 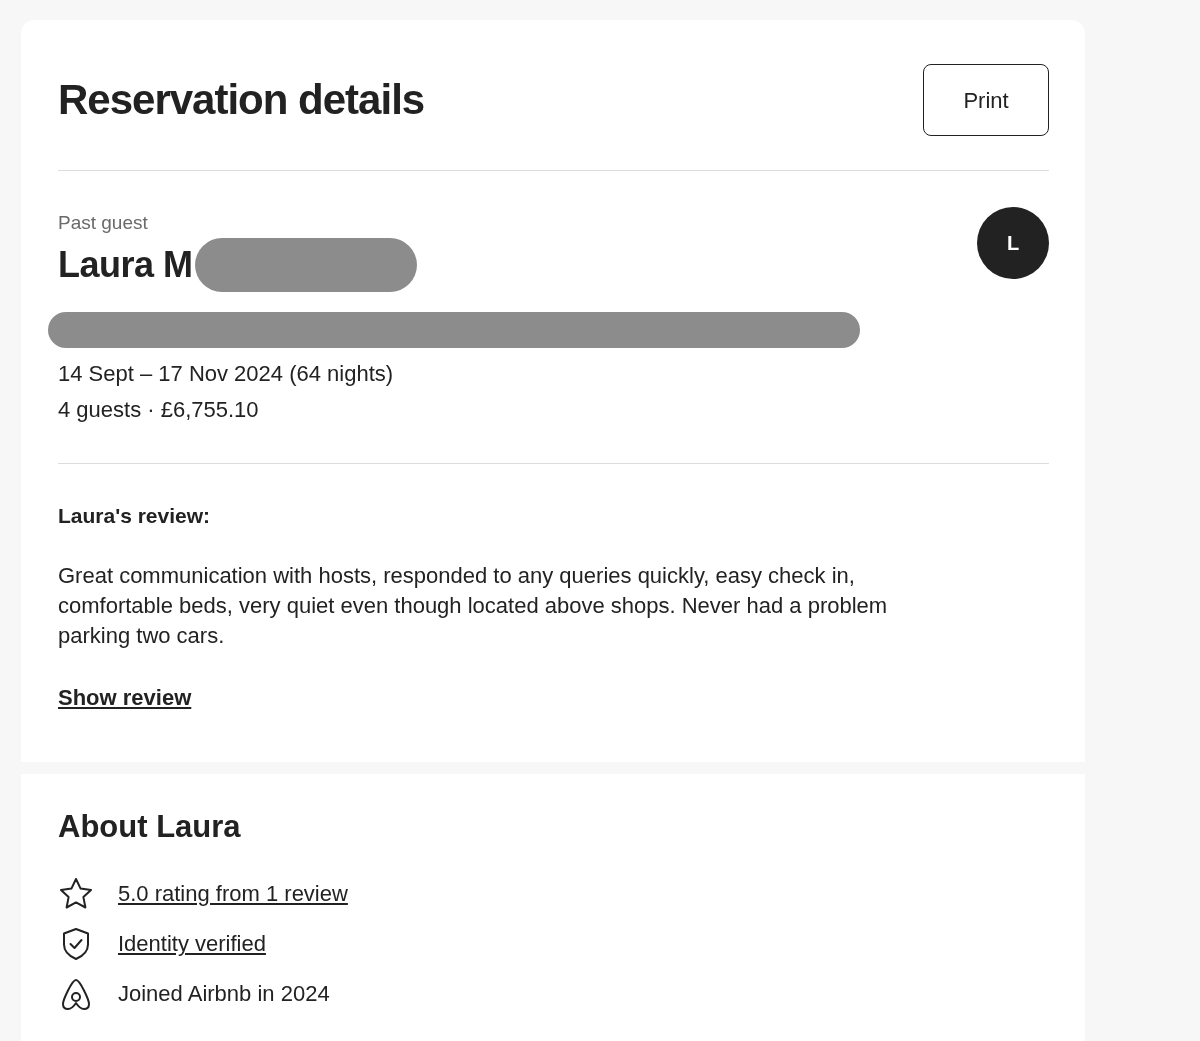 I want to click on guest-name: Laura M, so click(x=125, y=264).